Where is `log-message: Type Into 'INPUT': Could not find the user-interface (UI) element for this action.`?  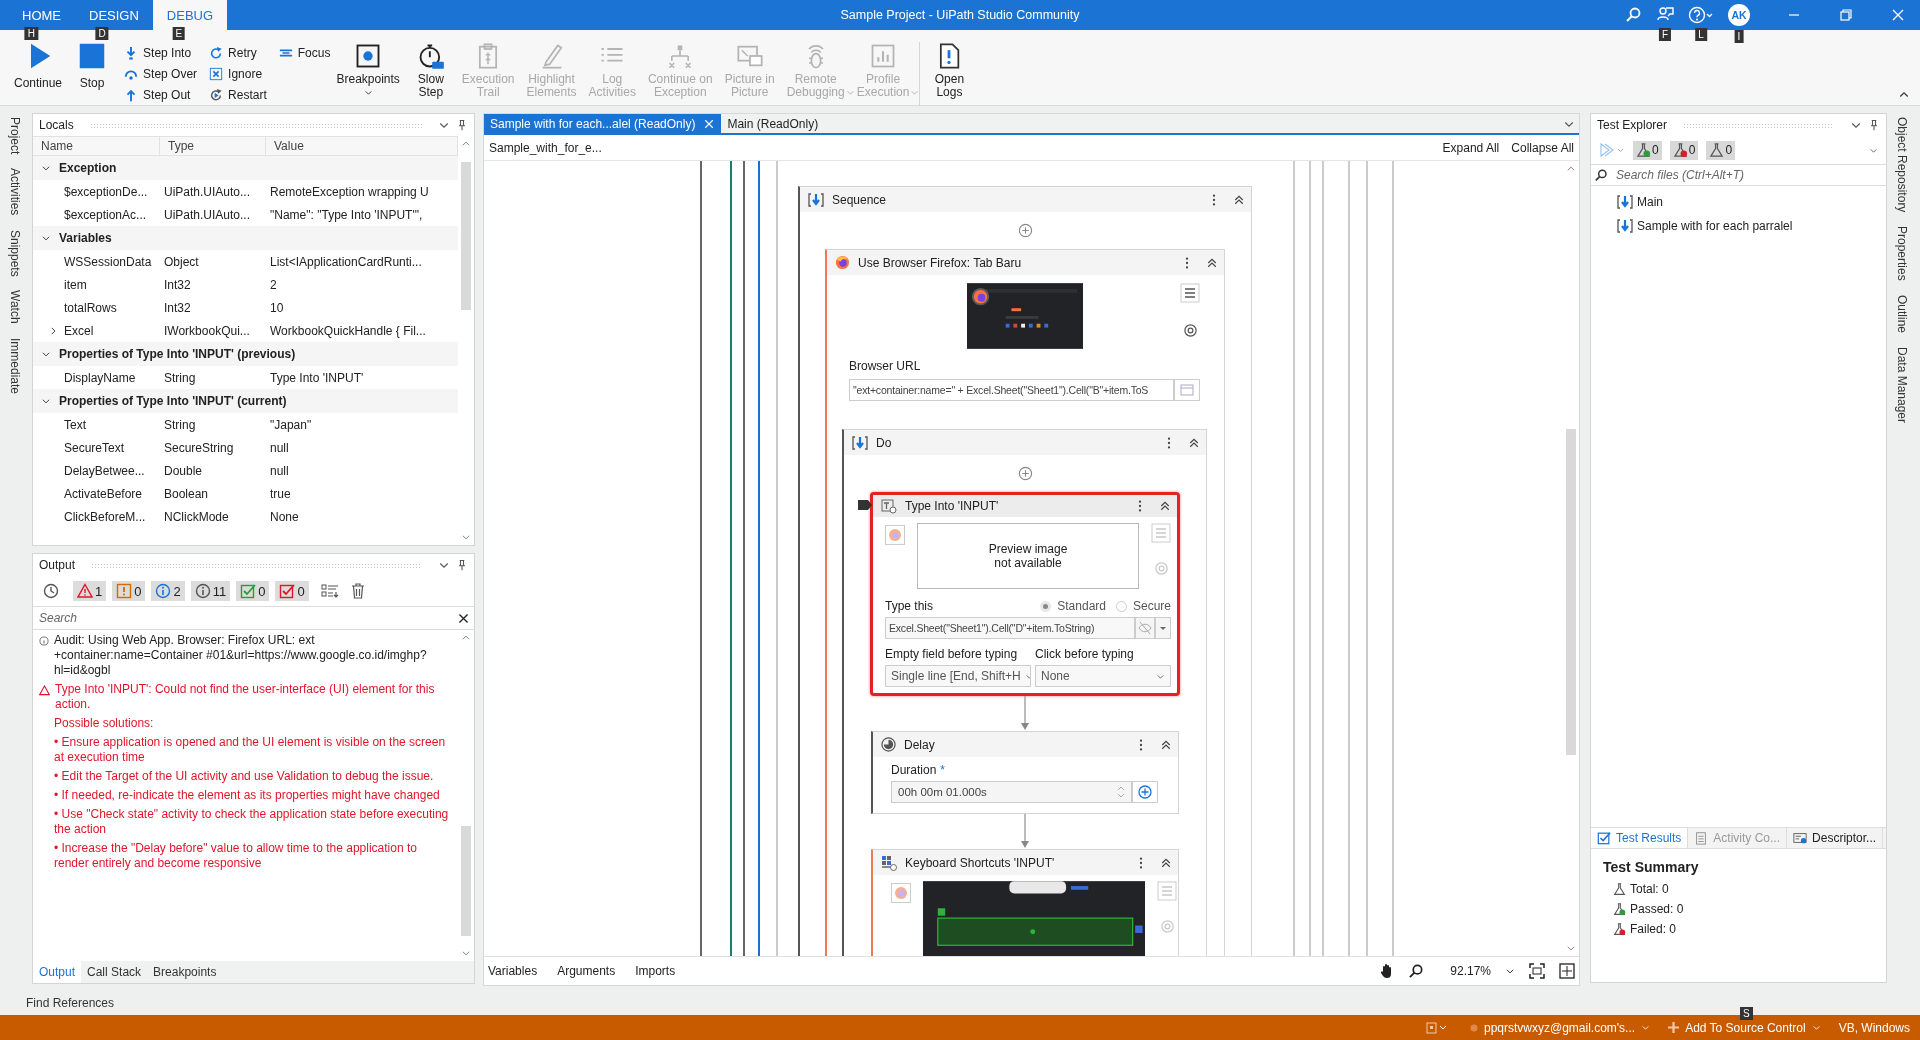
log-message: Type Into 'INPUT': Could not find the user-interface (UI) element for this action. is located at coordinates (245, 697).